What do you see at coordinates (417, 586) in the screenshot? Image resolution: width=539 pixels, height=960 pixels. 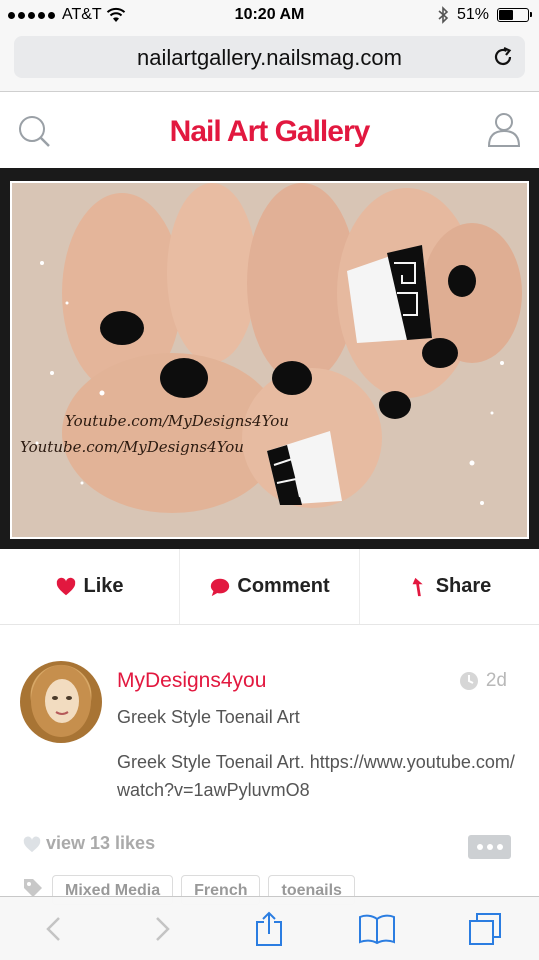 I see `share-arrow-icon` at bounding box center [417, 586].